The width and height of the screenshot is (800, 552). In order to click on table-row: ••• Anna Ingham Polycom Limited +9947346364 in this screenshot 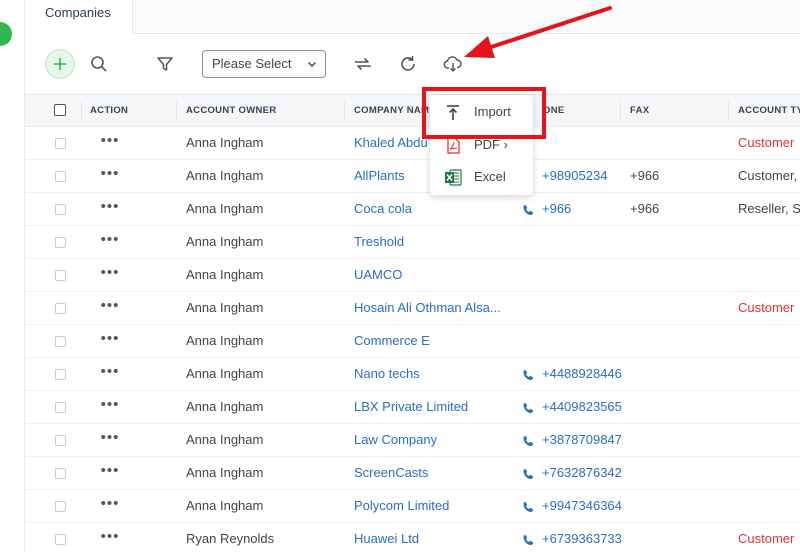, I will do `click(412, 506)`.